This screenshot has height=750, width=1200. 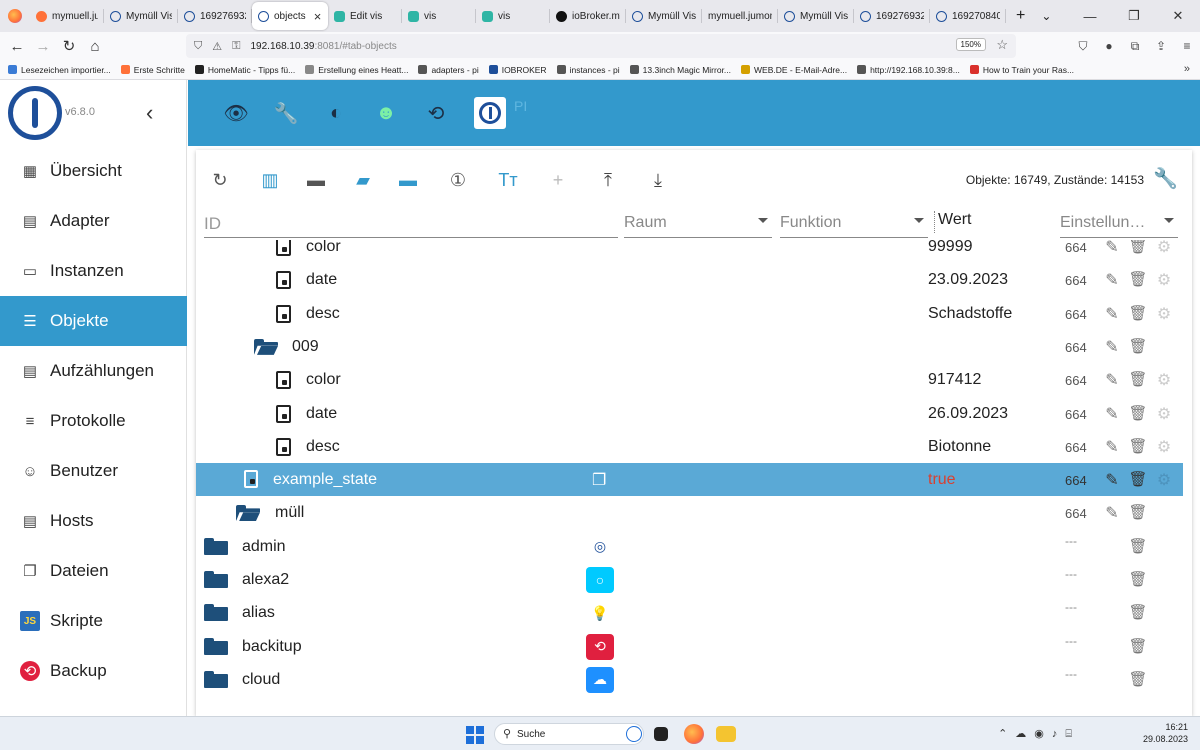 I want to click on taskbar-search: Suche, so click(x=569, y=734).